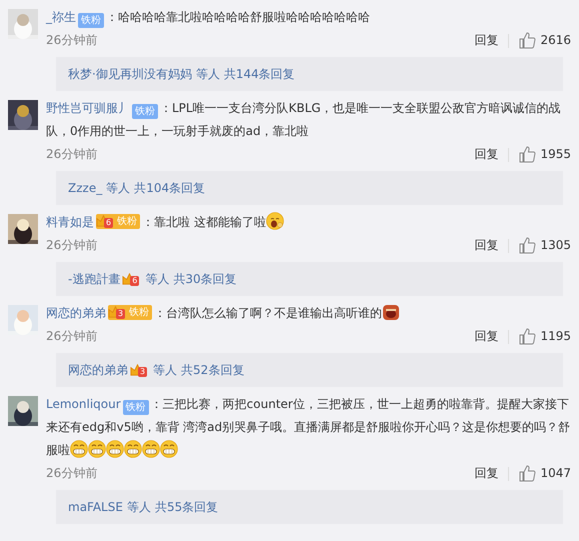 This screenshot has width=579, height=541. Describe the element at coordinates (88, 108) in the screenshot. I see `user-name: 野性岂可驯服丿` at that location.